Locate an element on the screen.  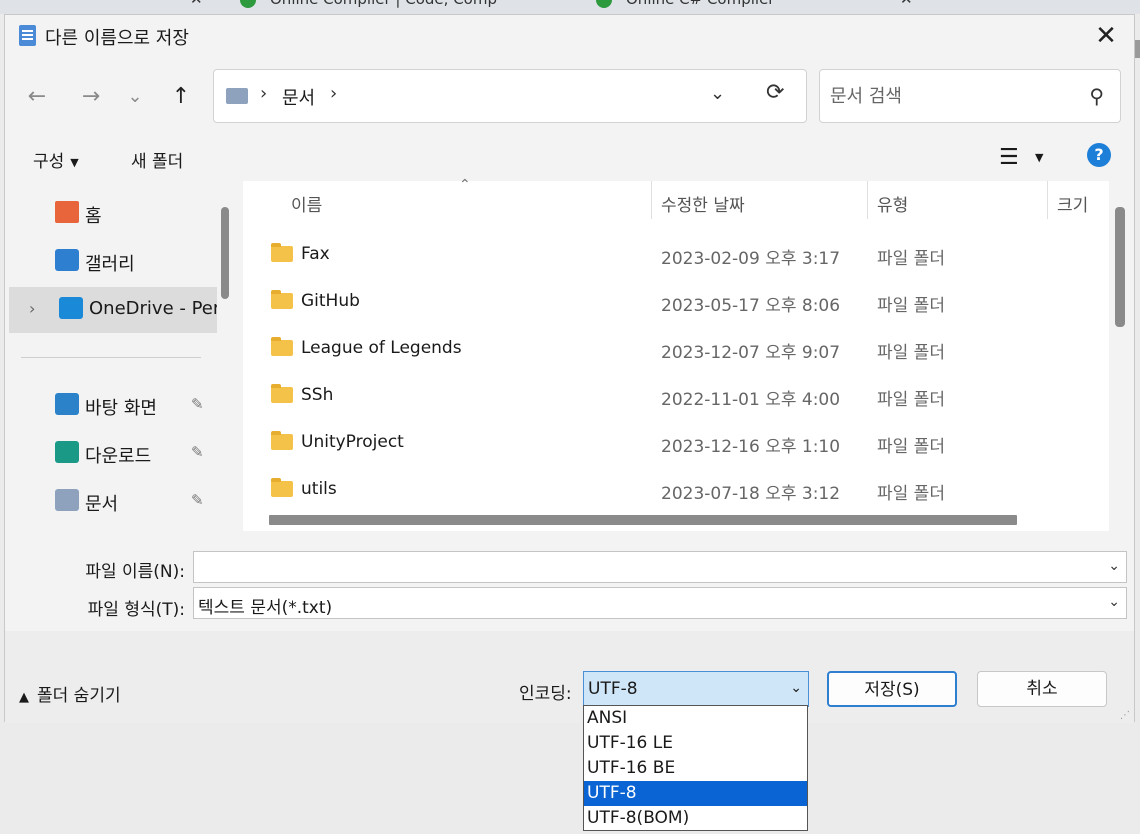
encoding-option-utf16le: UTF-16 LE is located at coordinates (695, 743).